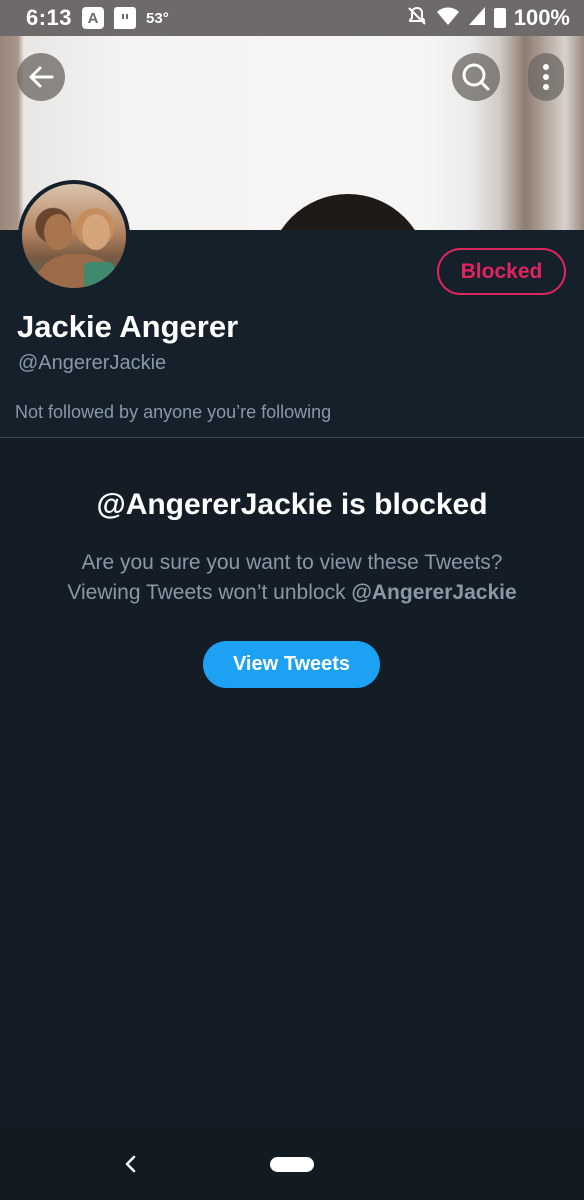  I want to click on search-icon, so click(476, 77).